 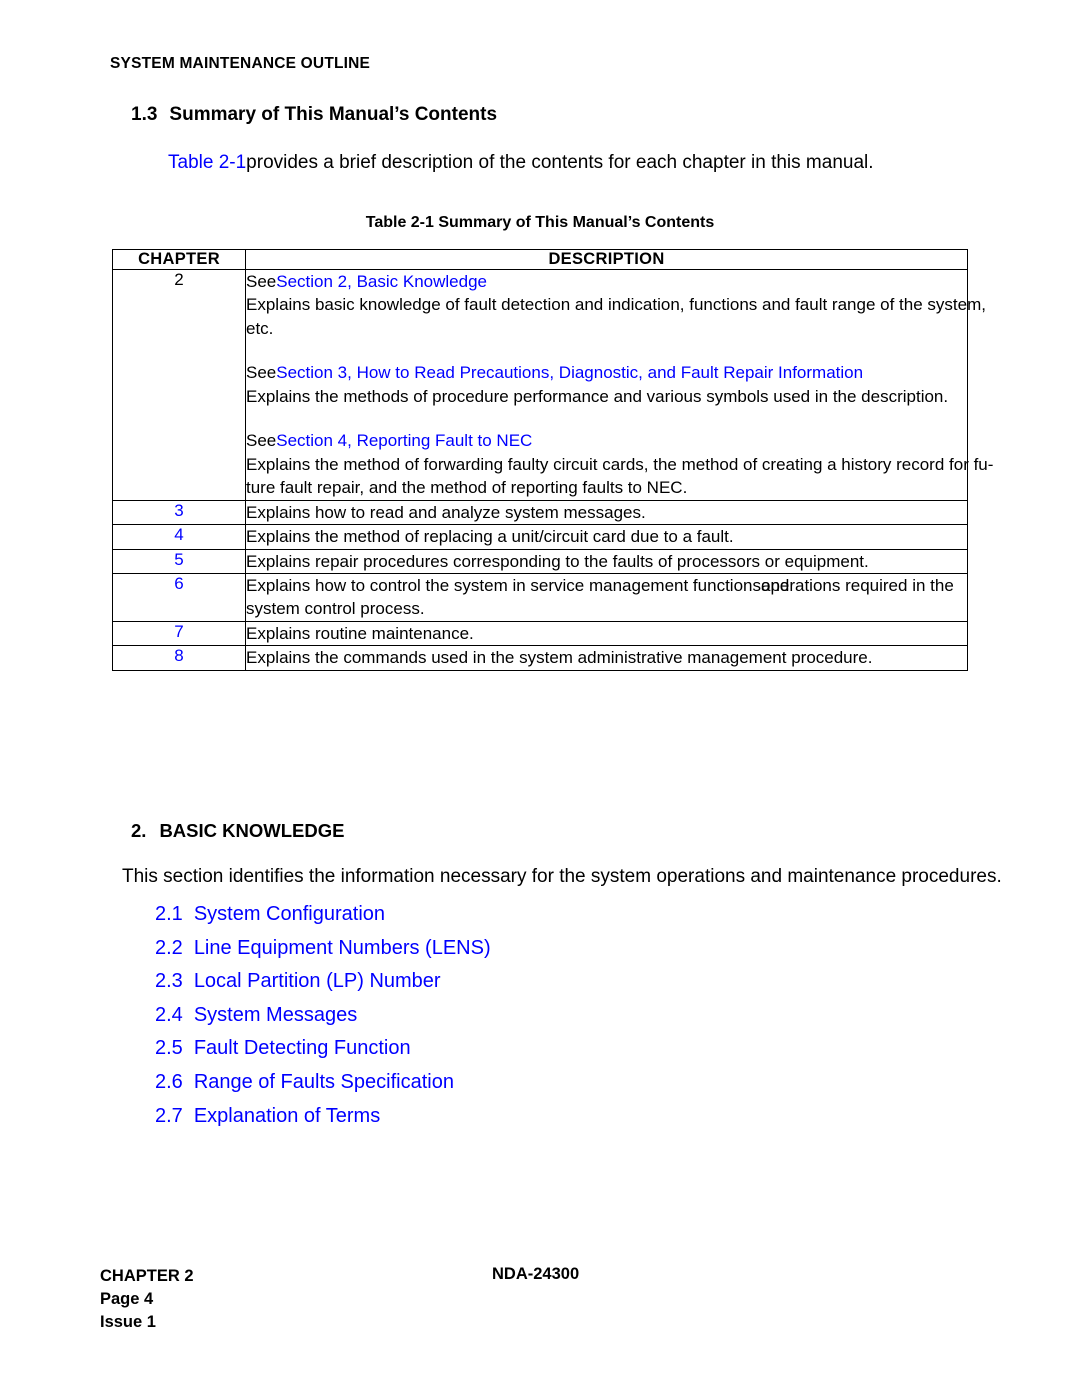 What do you see at coordinates (287, 1115) in the screenshot?
I see `toc-label: Explanation of Terms` at bounding box center [287, 1115].